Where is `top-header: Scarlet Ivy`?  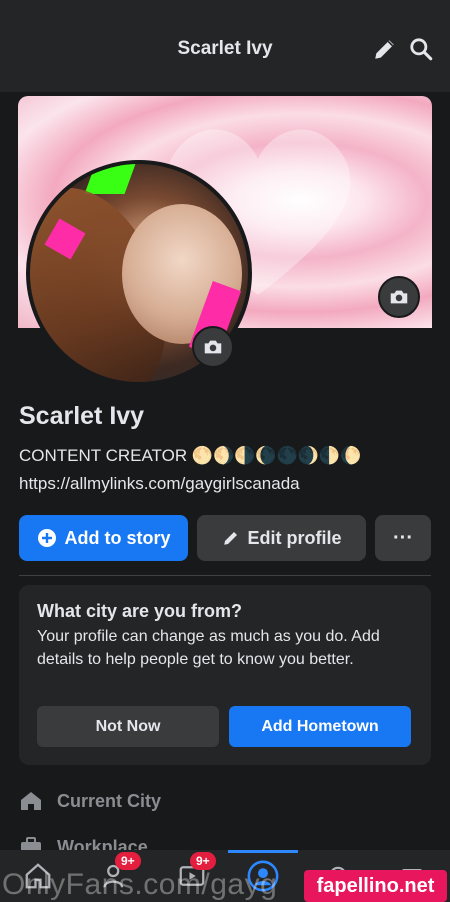 top-header: Scarlet Ivy is located at coordinates (225, 46).